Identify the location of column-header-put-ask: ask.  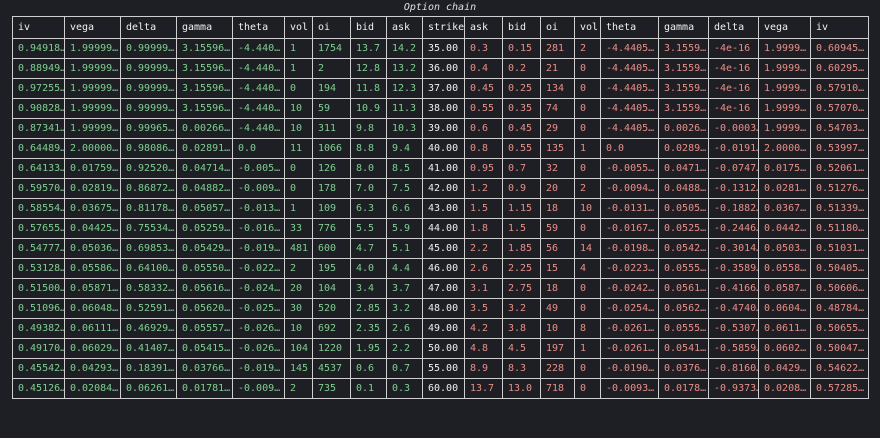
(483, 27).